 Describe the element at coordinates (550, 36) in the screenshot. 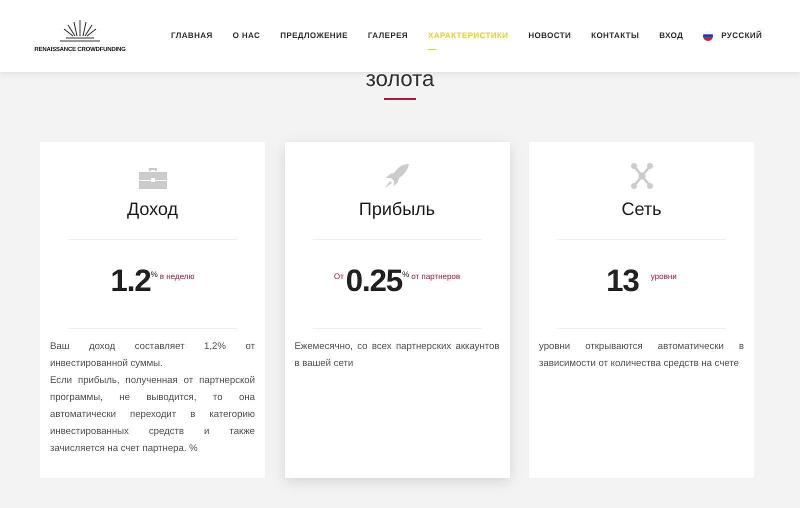

I see `nav-link: НОВОСТИ` at that location.